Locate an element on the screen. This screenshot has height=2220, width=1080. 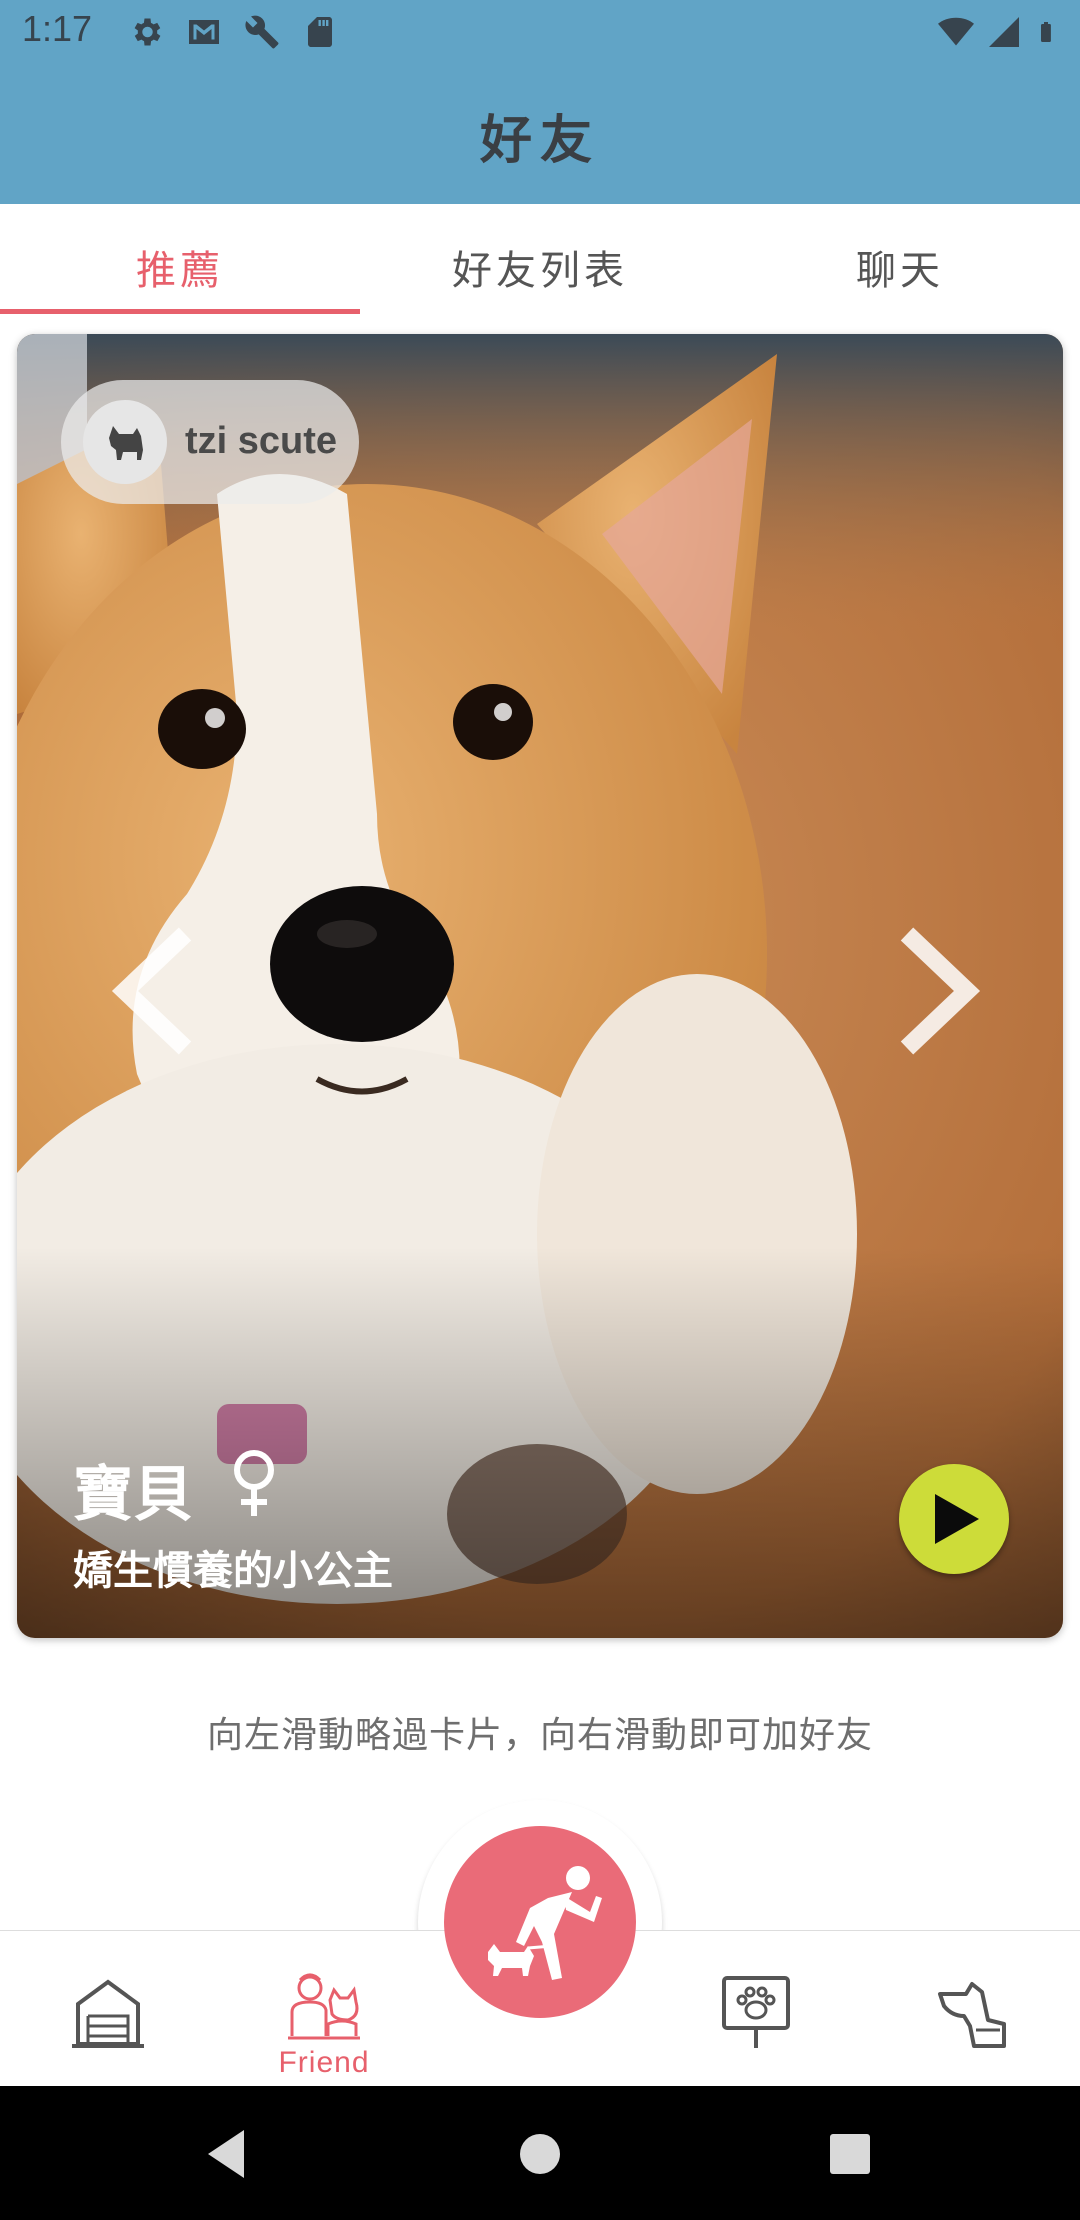
status-icons-right is located at coordinates (998, 32).